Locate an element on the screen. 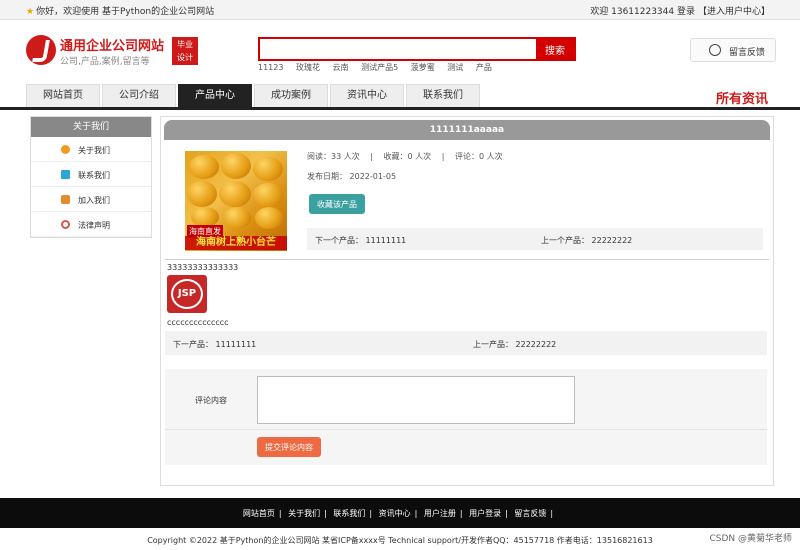 This screenshot has height=550, width=800. user-status: 欢迎 13611223344 登录 【进入用户中心】 is located at coordinates (678, 10).